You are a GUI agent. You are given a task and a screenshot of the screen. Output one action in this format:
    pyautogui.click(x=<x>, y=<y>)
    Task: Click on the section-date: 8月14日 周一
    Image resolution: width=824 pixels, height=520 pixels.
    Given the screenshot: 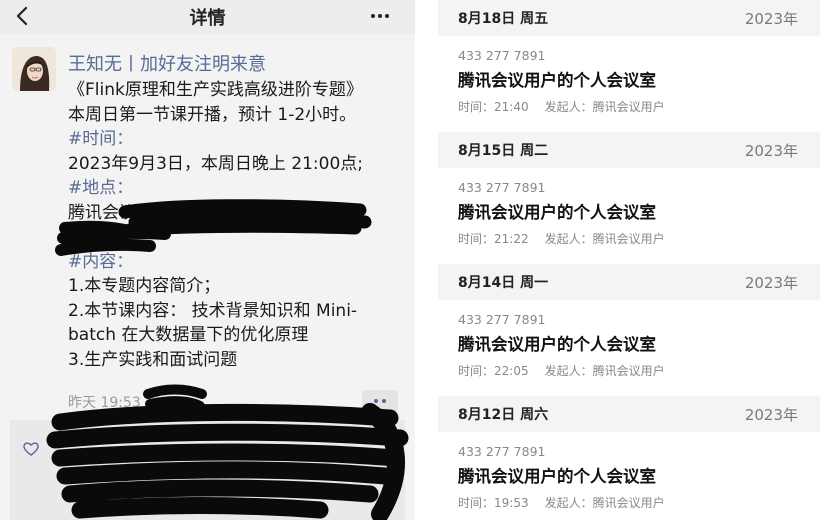 What is the action you would take?
    pyautogui.click(x=503, y=283)
    